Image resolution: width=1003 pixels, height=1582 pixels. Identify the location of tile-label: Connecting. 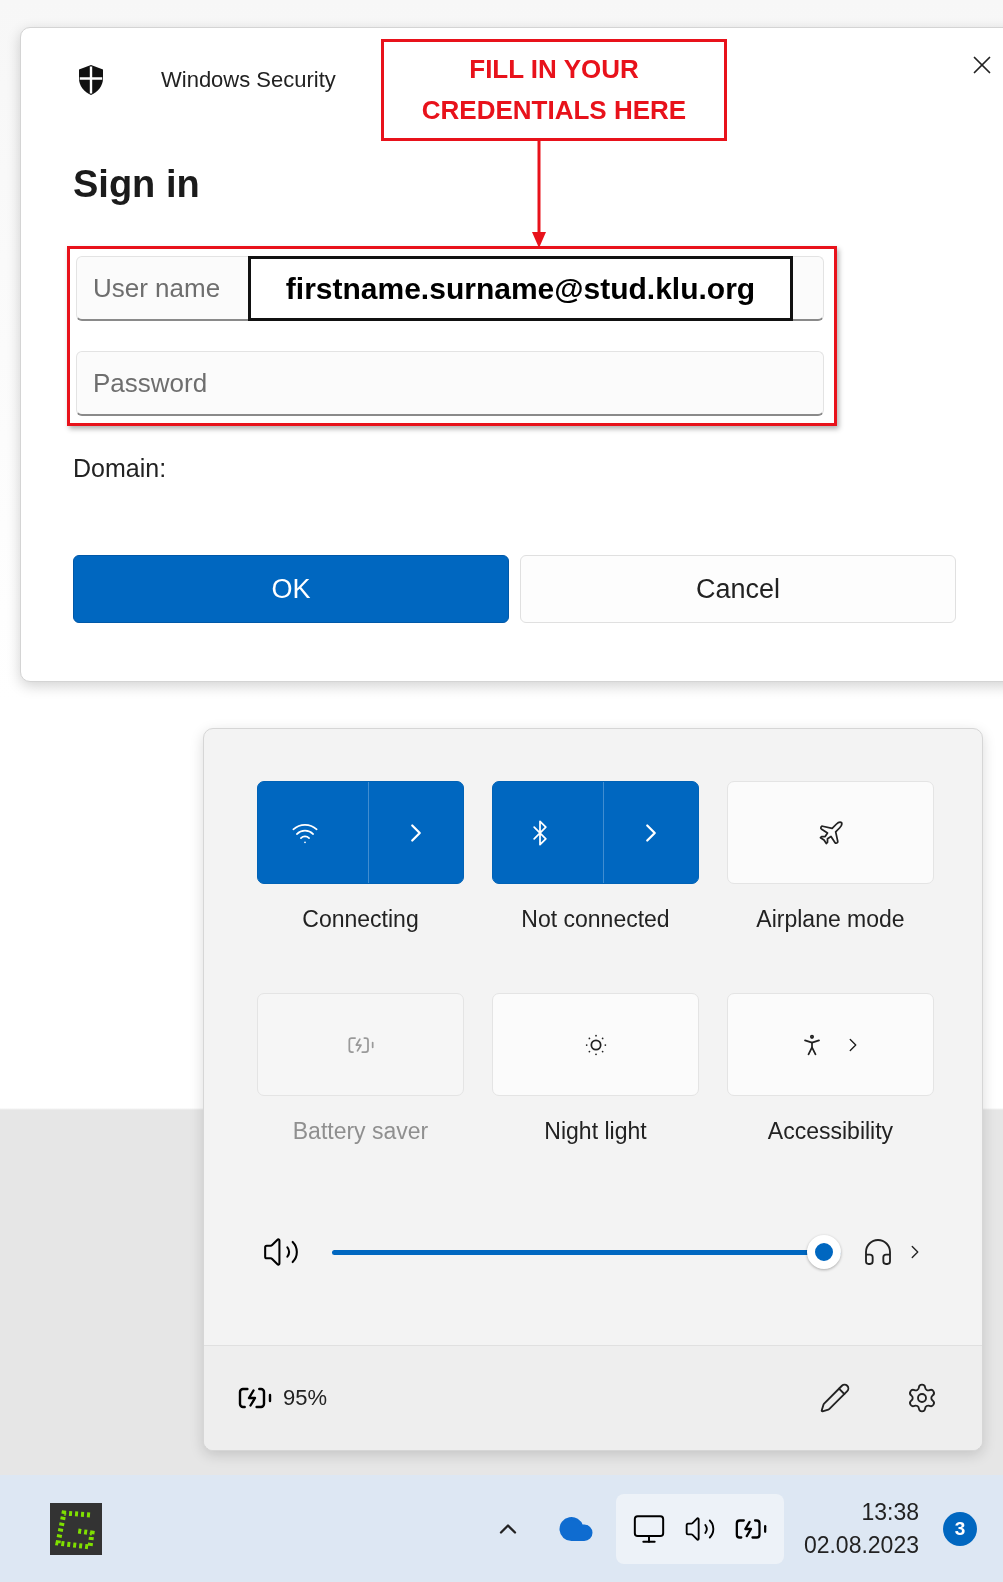
(360, 919).